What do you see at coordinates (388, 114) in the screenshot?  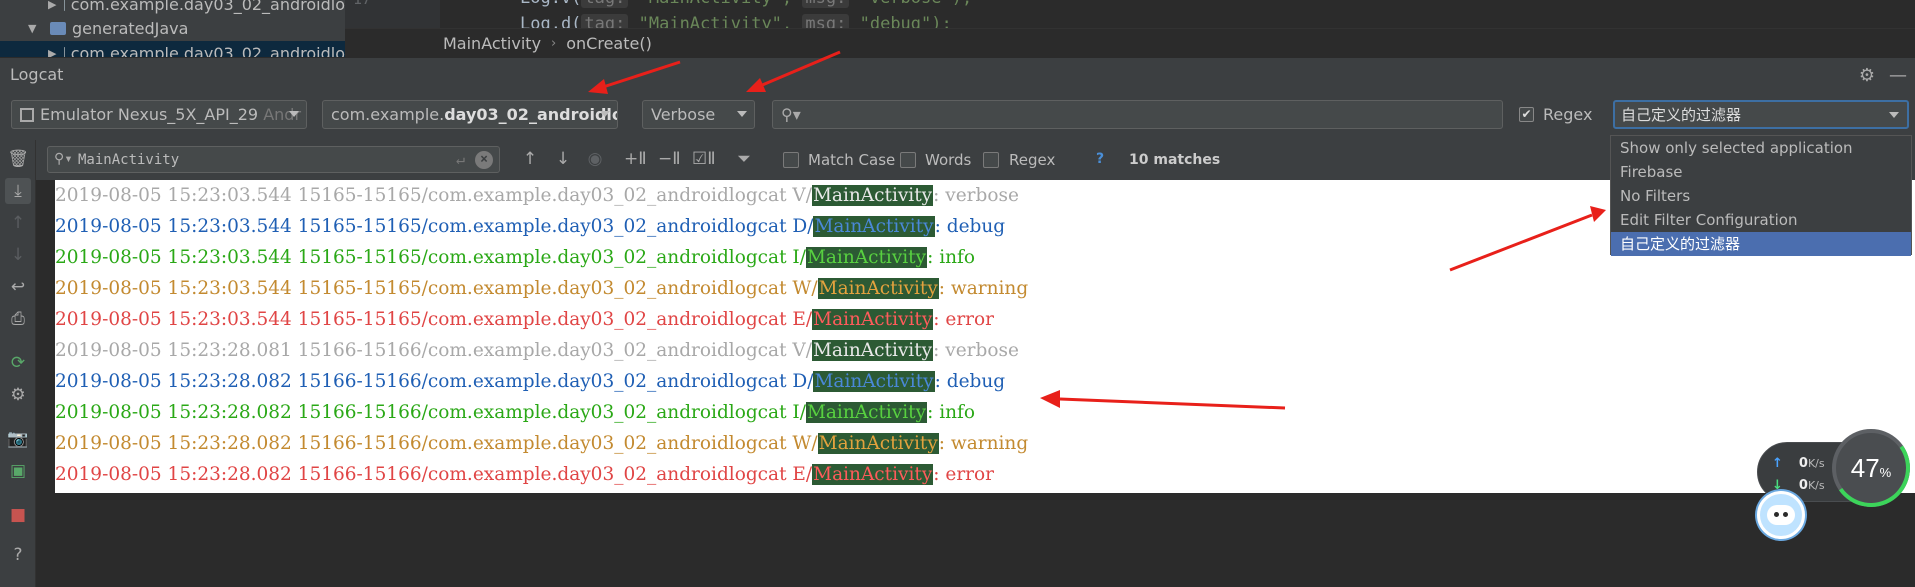 I see `process-prefix: com.example.` at bounding box center [388, 114].